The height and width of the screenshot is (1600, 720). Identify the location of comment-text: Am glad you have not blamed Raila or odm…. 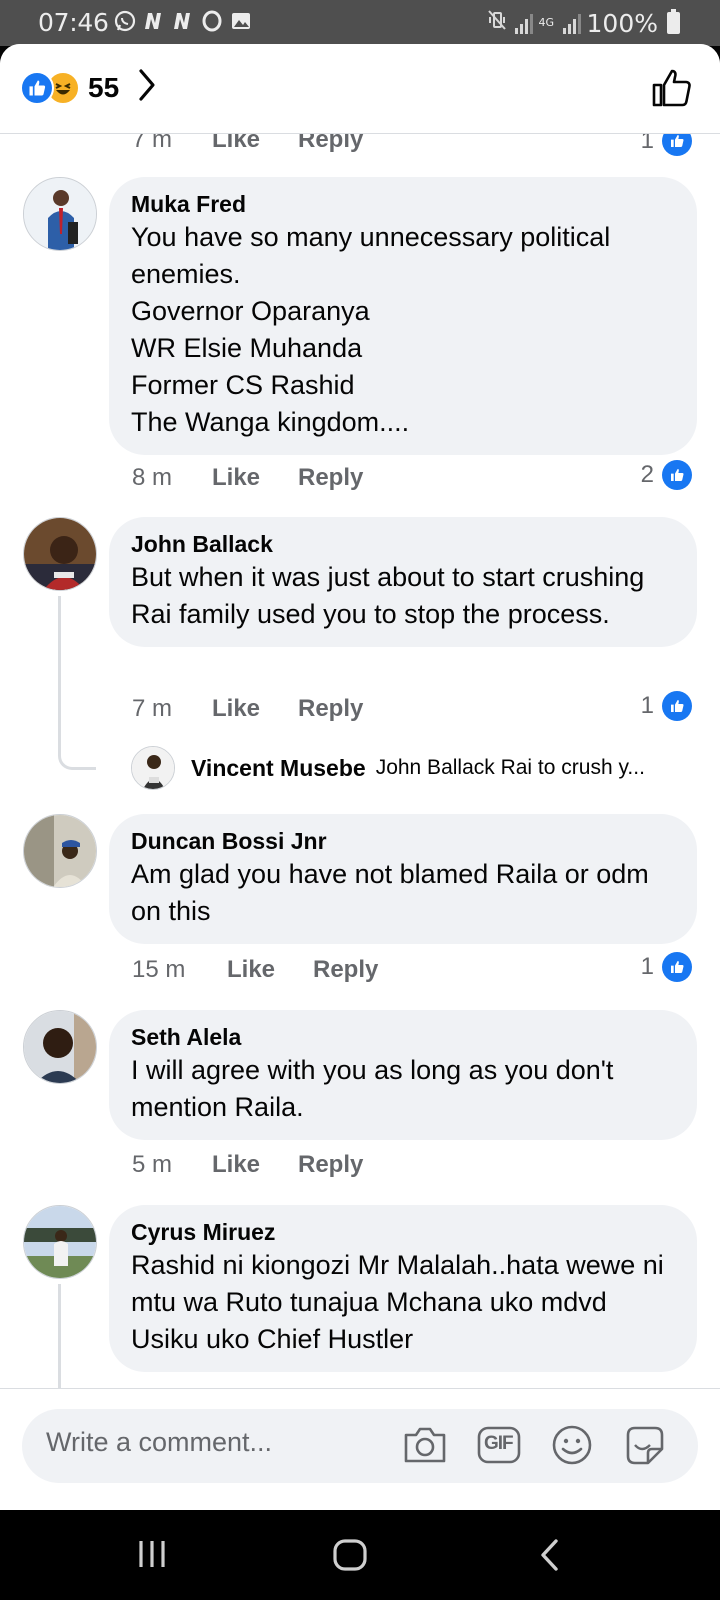
(390, 892).